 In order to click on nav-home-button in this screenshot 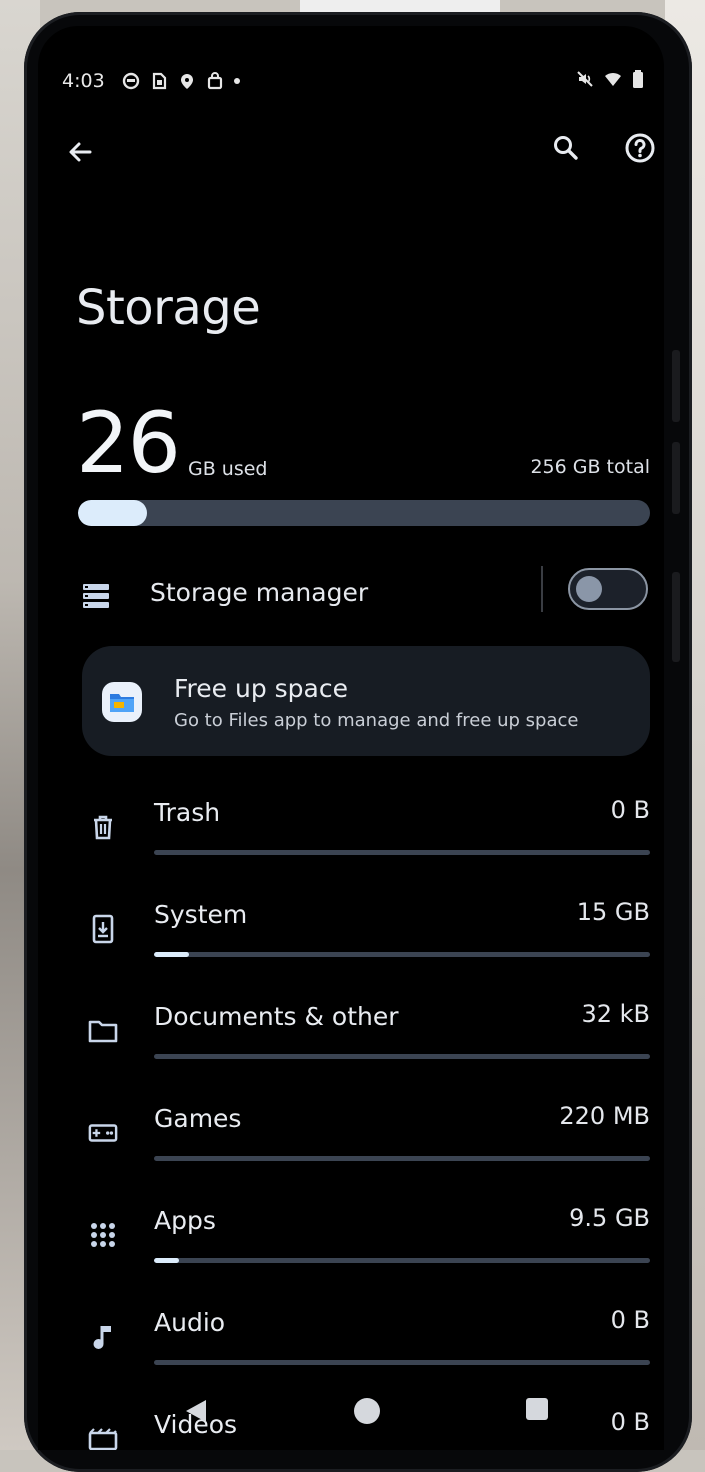, I will do `click(367, 1411)`.